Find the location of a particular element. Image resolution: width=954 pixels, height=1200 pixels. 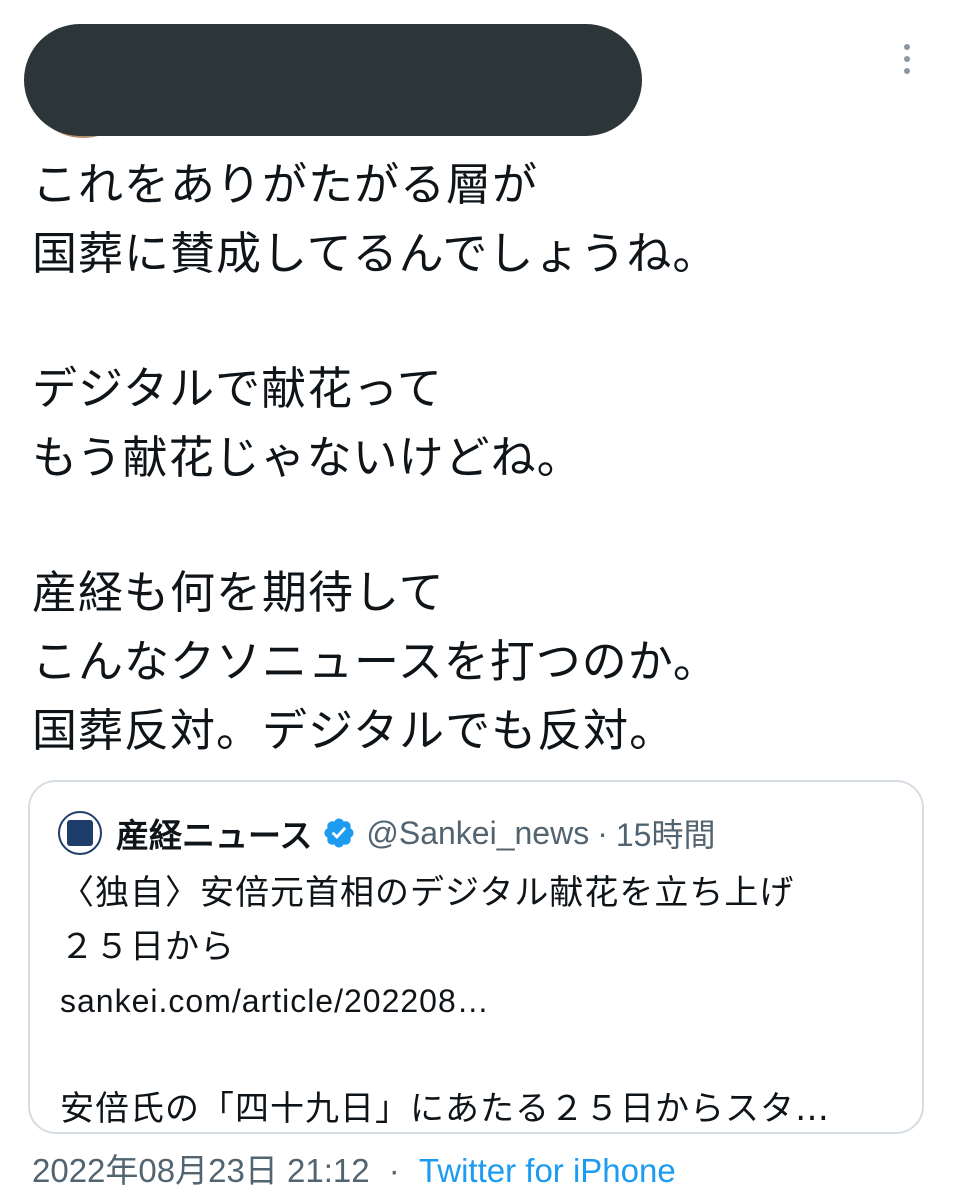

tweet-timestamp: 2022年08月23日 21:12 is located at coordinates (201, 1170).